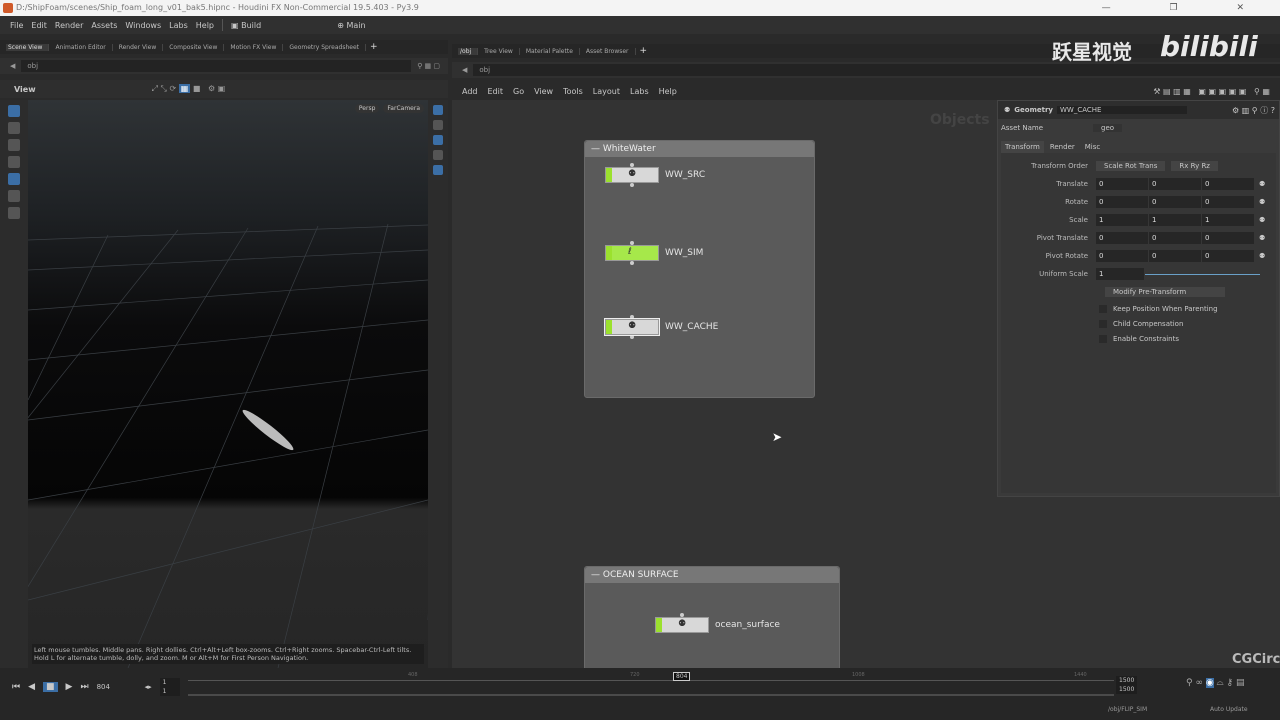  I want to click on step-icons: ◂▸, so click(148, 687).